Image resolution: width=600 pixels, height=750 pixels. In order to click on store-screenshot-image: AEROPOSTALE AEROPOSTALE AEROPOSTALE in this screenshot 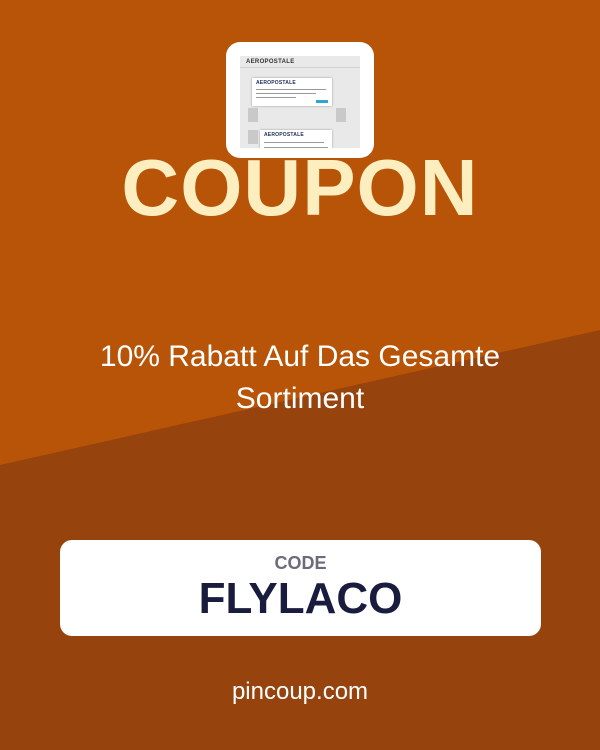, I will do `click(300, 102)`.